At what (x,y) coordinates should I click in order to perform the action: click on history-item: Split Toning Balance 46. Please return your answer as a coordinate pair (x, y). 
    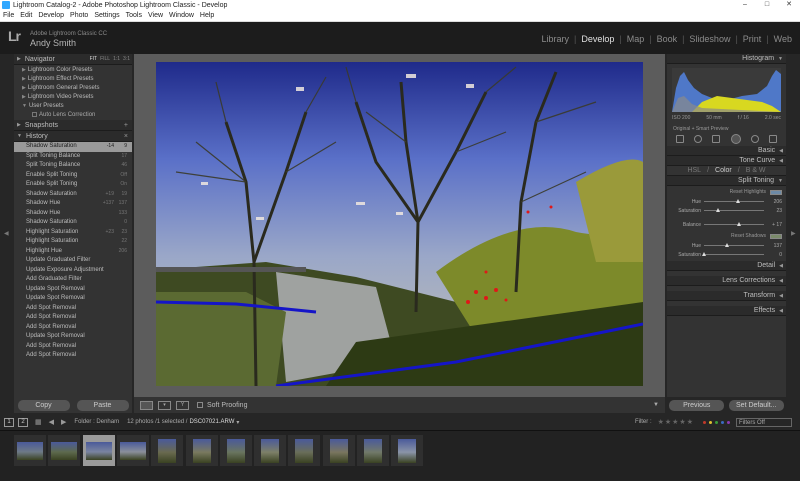
    Looking at the image, I should click on (73, 166).